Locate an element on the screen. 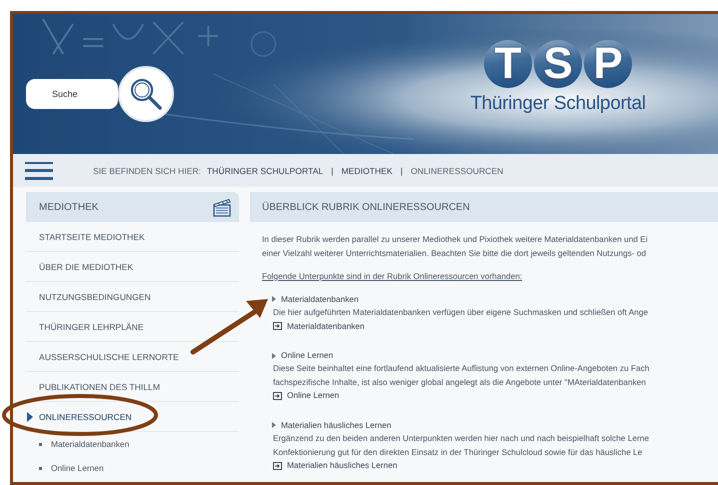 This screenshot has height=485, width=718. breadcrumb-link: MEDIOTHEK is located at coordinates (366, 171).